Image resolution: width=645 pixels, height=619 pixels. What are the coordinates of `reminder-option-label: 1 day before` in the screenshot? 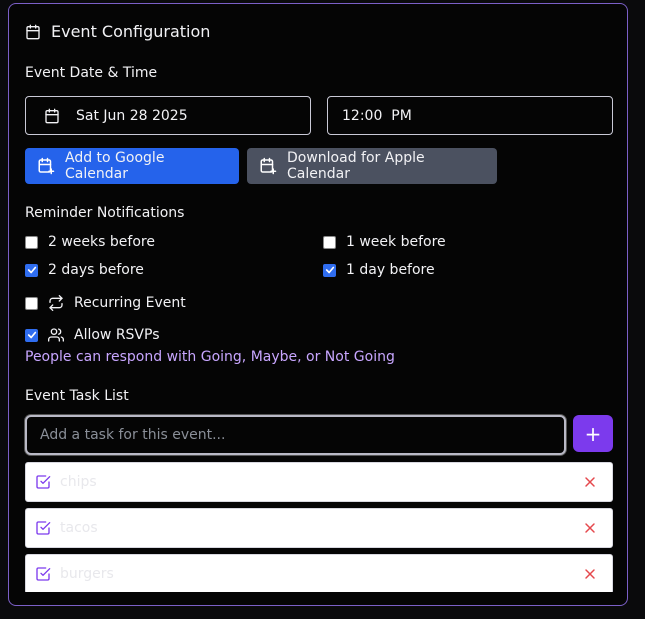 It's located at (390, 270).